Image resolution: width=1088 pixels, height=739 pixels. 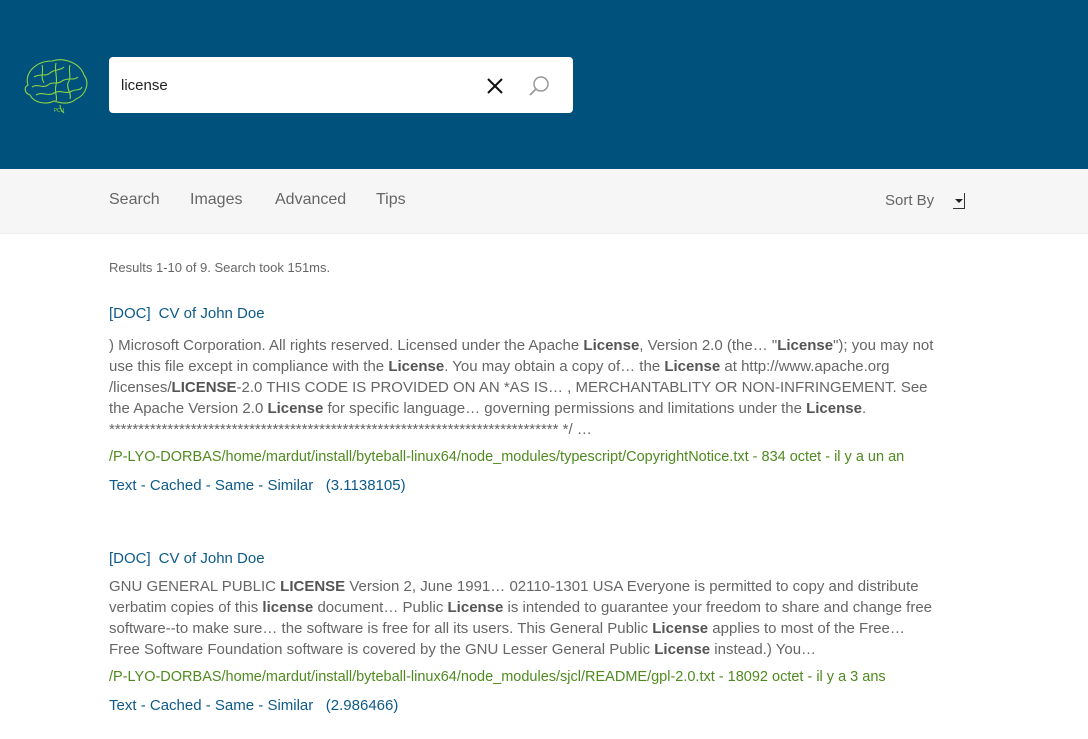 I want to click on tab-advanced: Advanced, so click(x=310, y=200).